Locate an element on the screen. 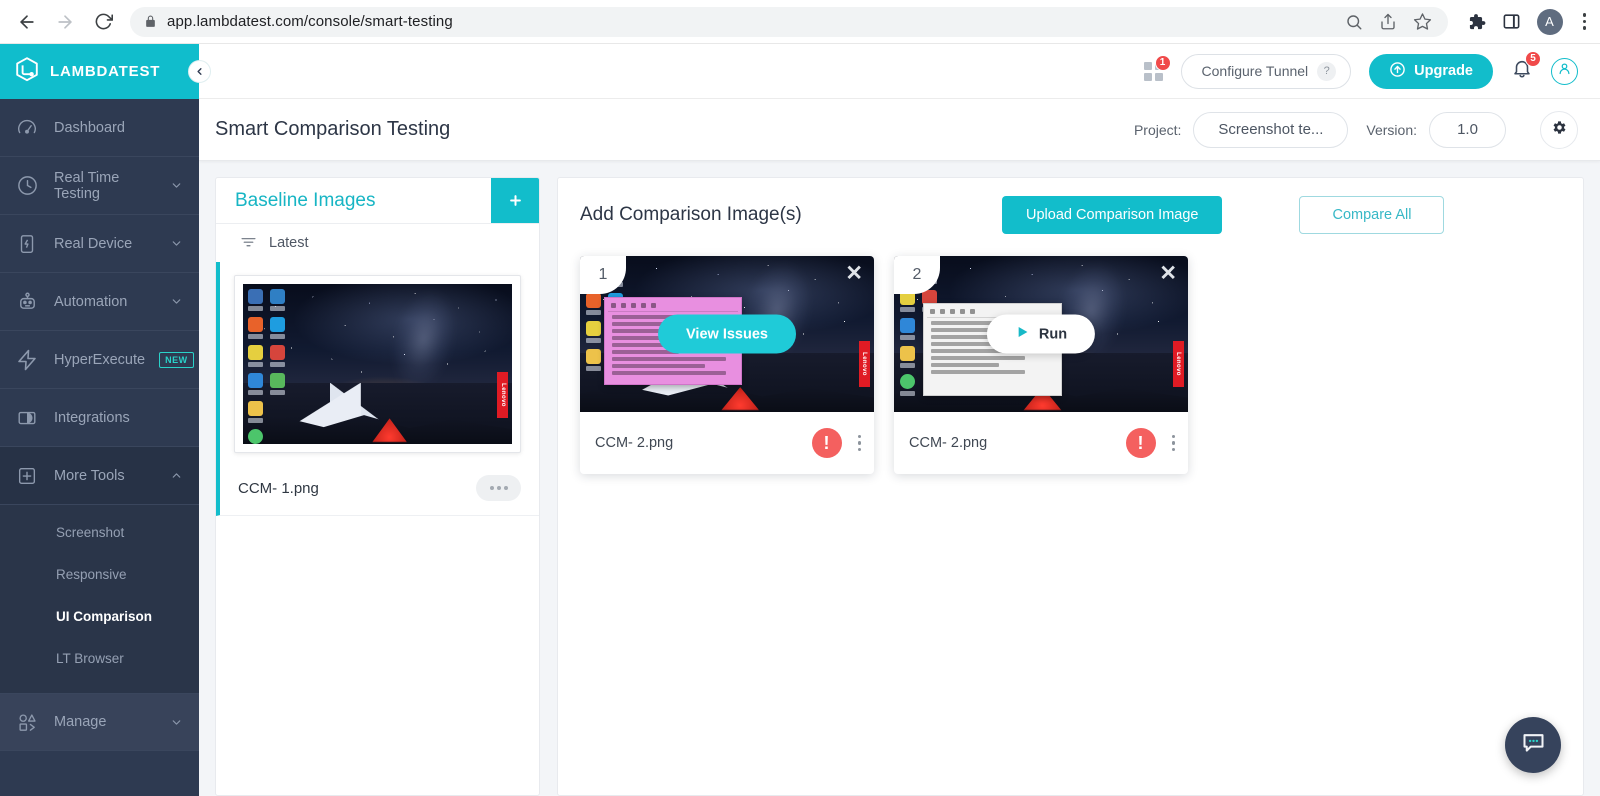  browser-profile-avatar: A is located at coordinates (1549, 21).